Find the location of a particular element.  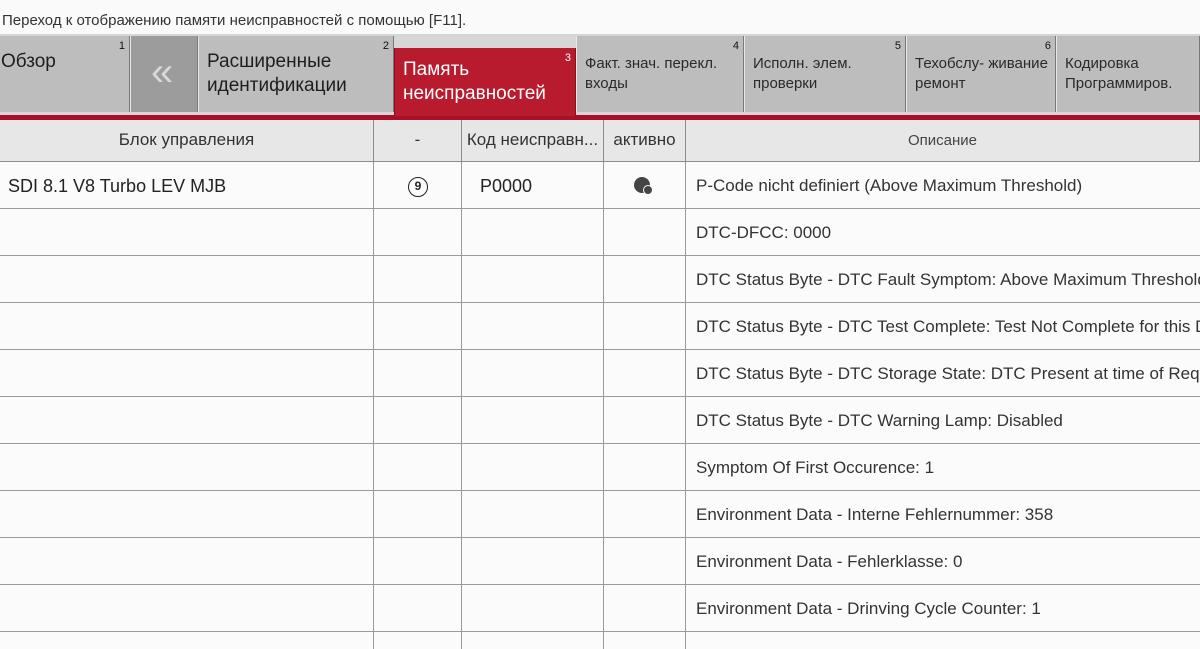

tab-number: 3 is located at coordinates (567, 58).